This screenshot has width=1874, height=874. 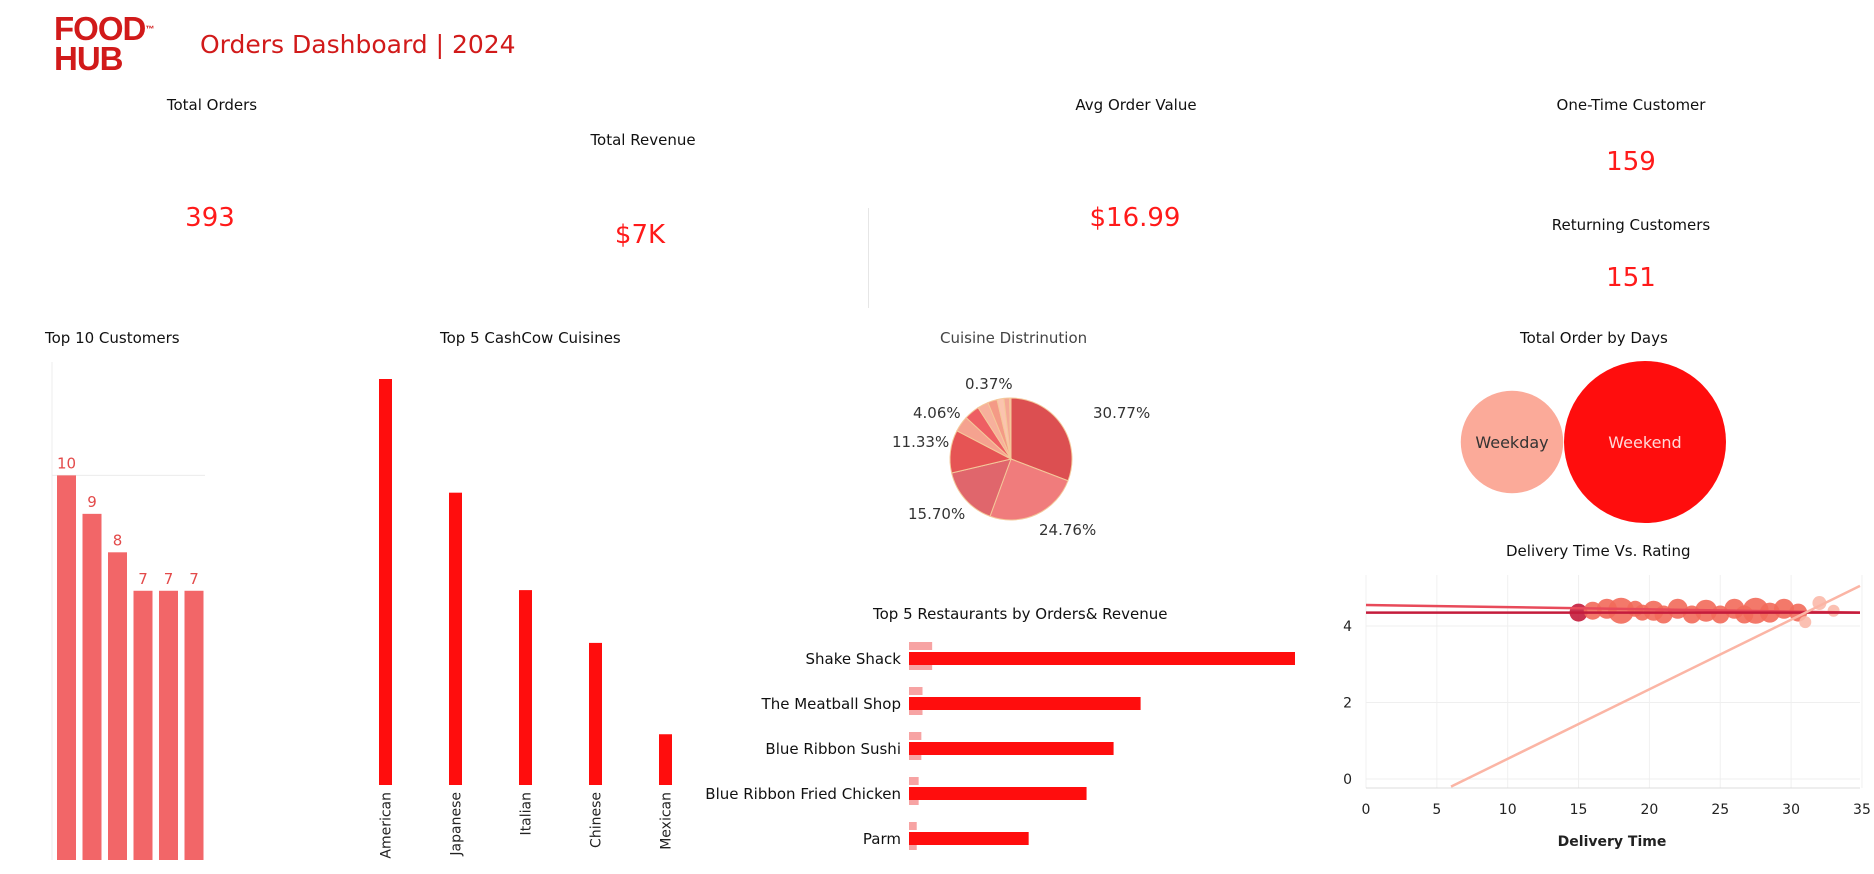 I want to click on cuisine-axis-label: Japanese, so click(x=457, y=824).